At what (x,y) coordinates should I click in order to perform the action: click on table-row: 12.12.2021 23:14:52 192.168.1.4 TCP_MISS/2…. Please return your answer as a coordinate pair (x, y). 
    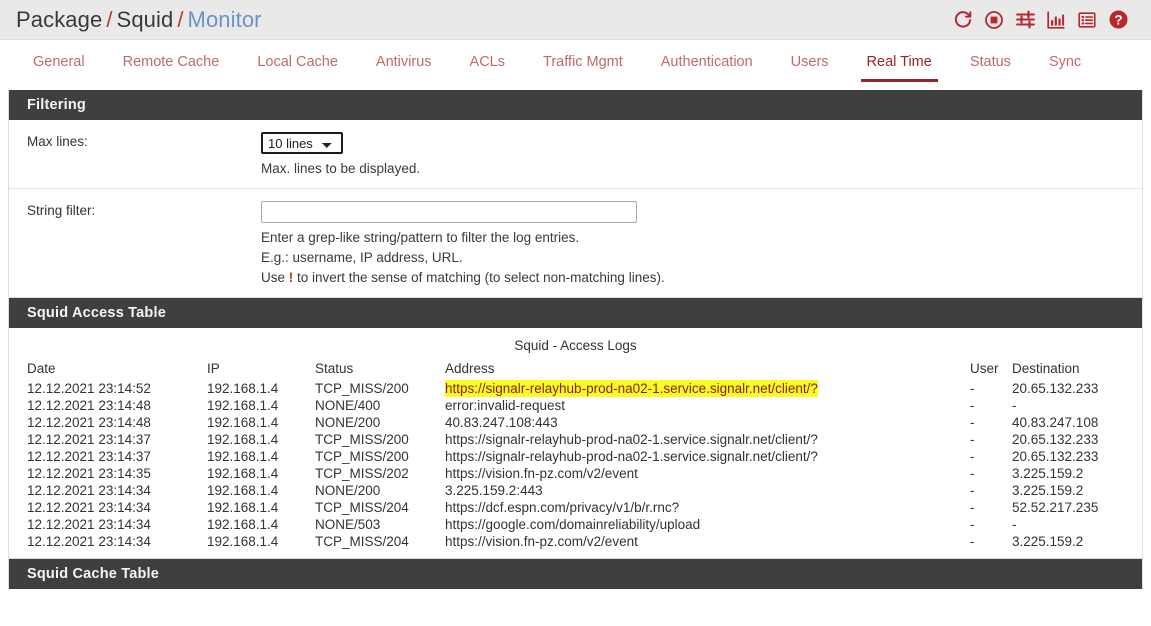
    Looking at the image, I should click on (575, 388).